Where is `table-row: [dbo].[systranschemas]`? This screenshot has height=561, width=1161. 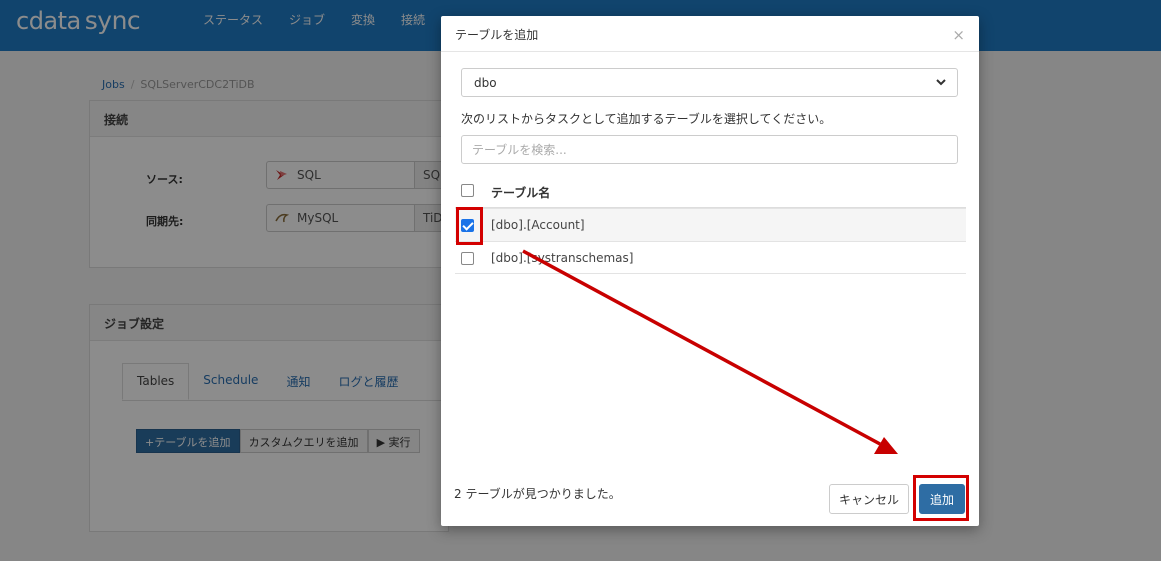 table-row: [dbo].[systranschemas] is located at coordinates (710, 257).